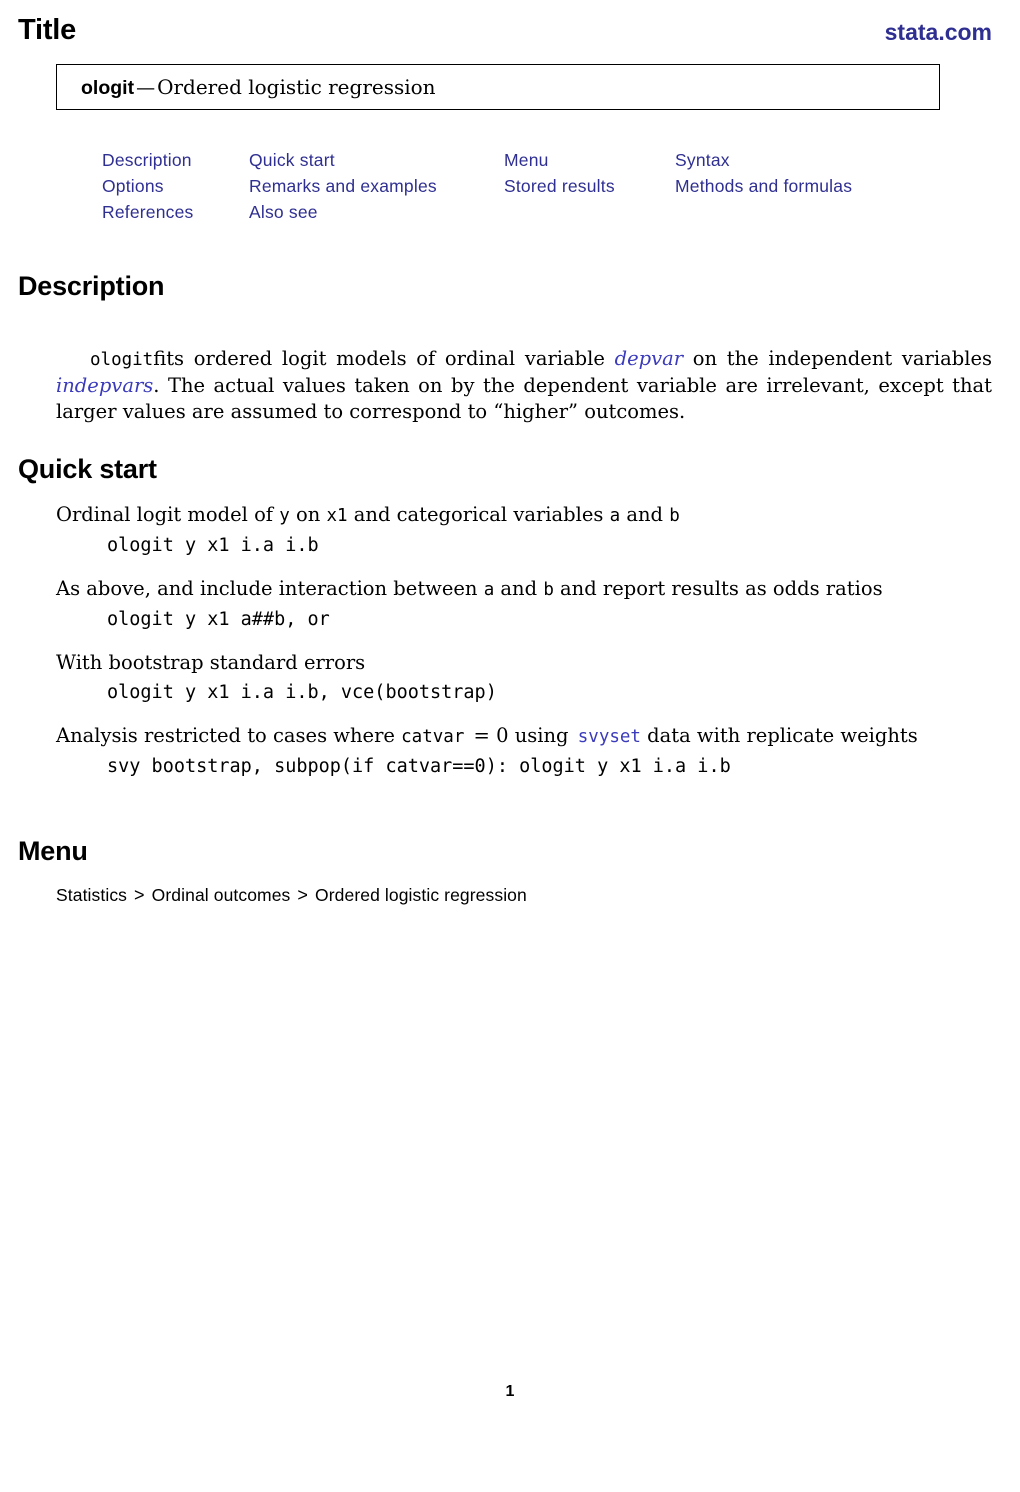 Image resolution: width=1020 pixels, height=1492 pixels. Describe the element at coordinates (147, 160) in the screenshot. I see `nav-link-description: Description` at that location.